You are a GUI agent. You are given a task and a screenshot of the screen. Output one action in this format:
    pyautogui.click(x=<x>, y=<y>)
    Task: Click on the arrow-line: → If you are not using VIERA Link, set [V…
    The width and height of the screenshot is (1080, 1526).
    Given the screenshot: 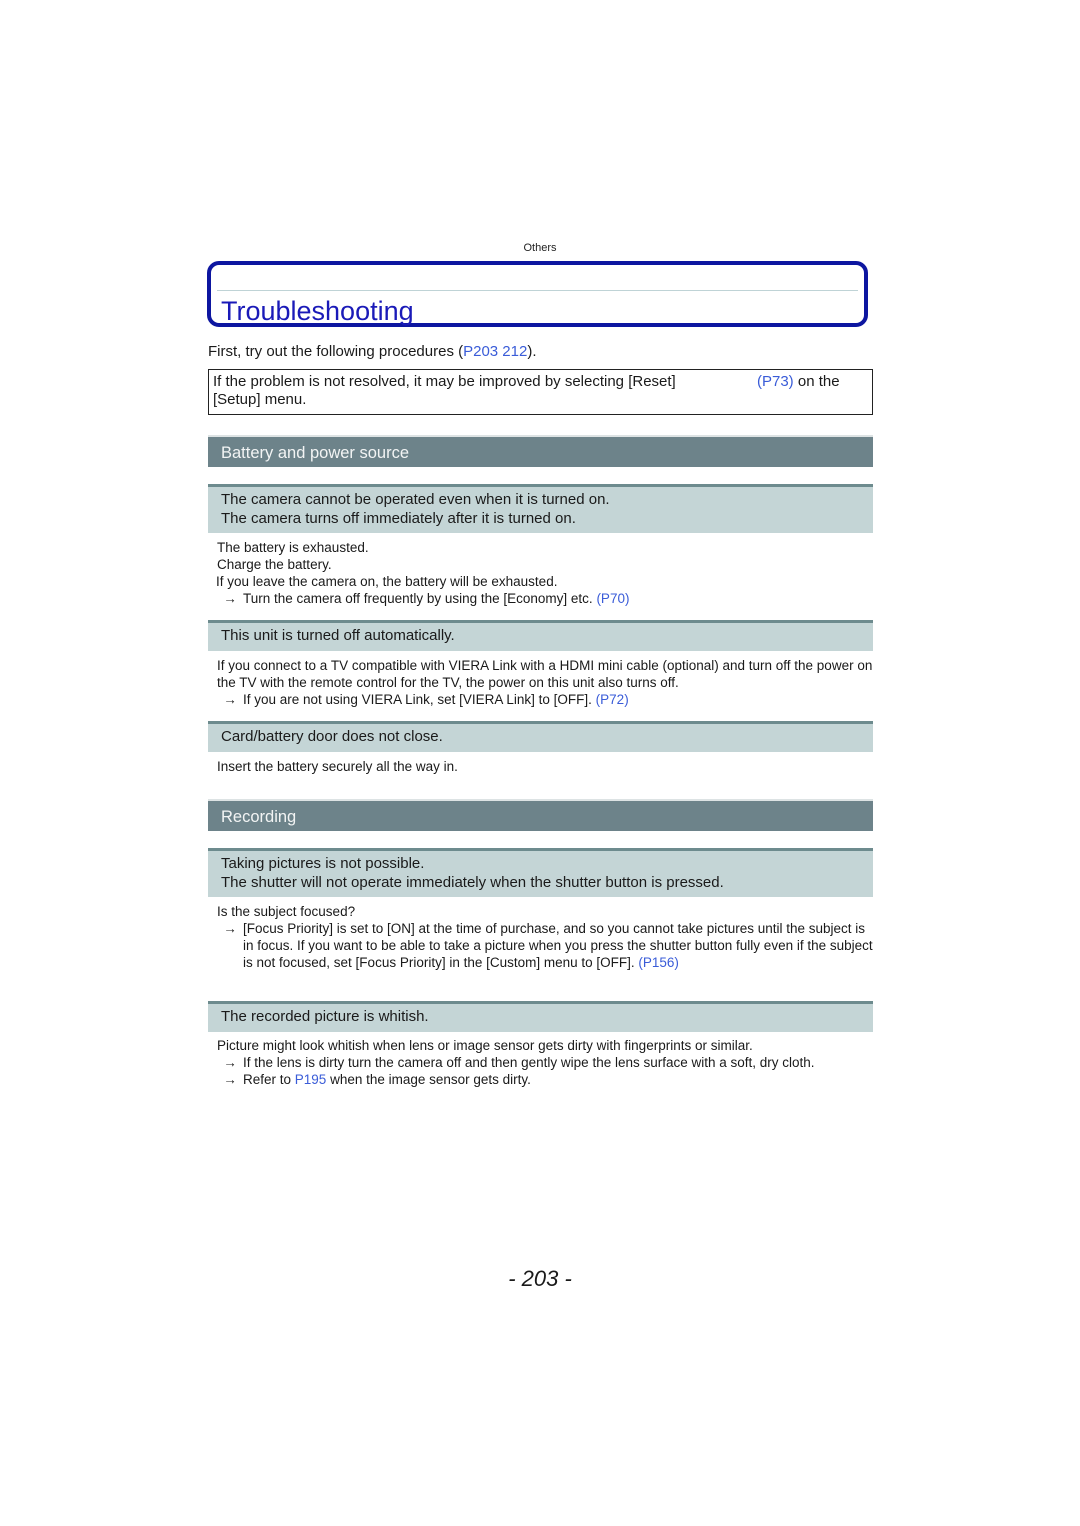 What is the action you would take?
    pyautogui.click(x=545, y=699)
    